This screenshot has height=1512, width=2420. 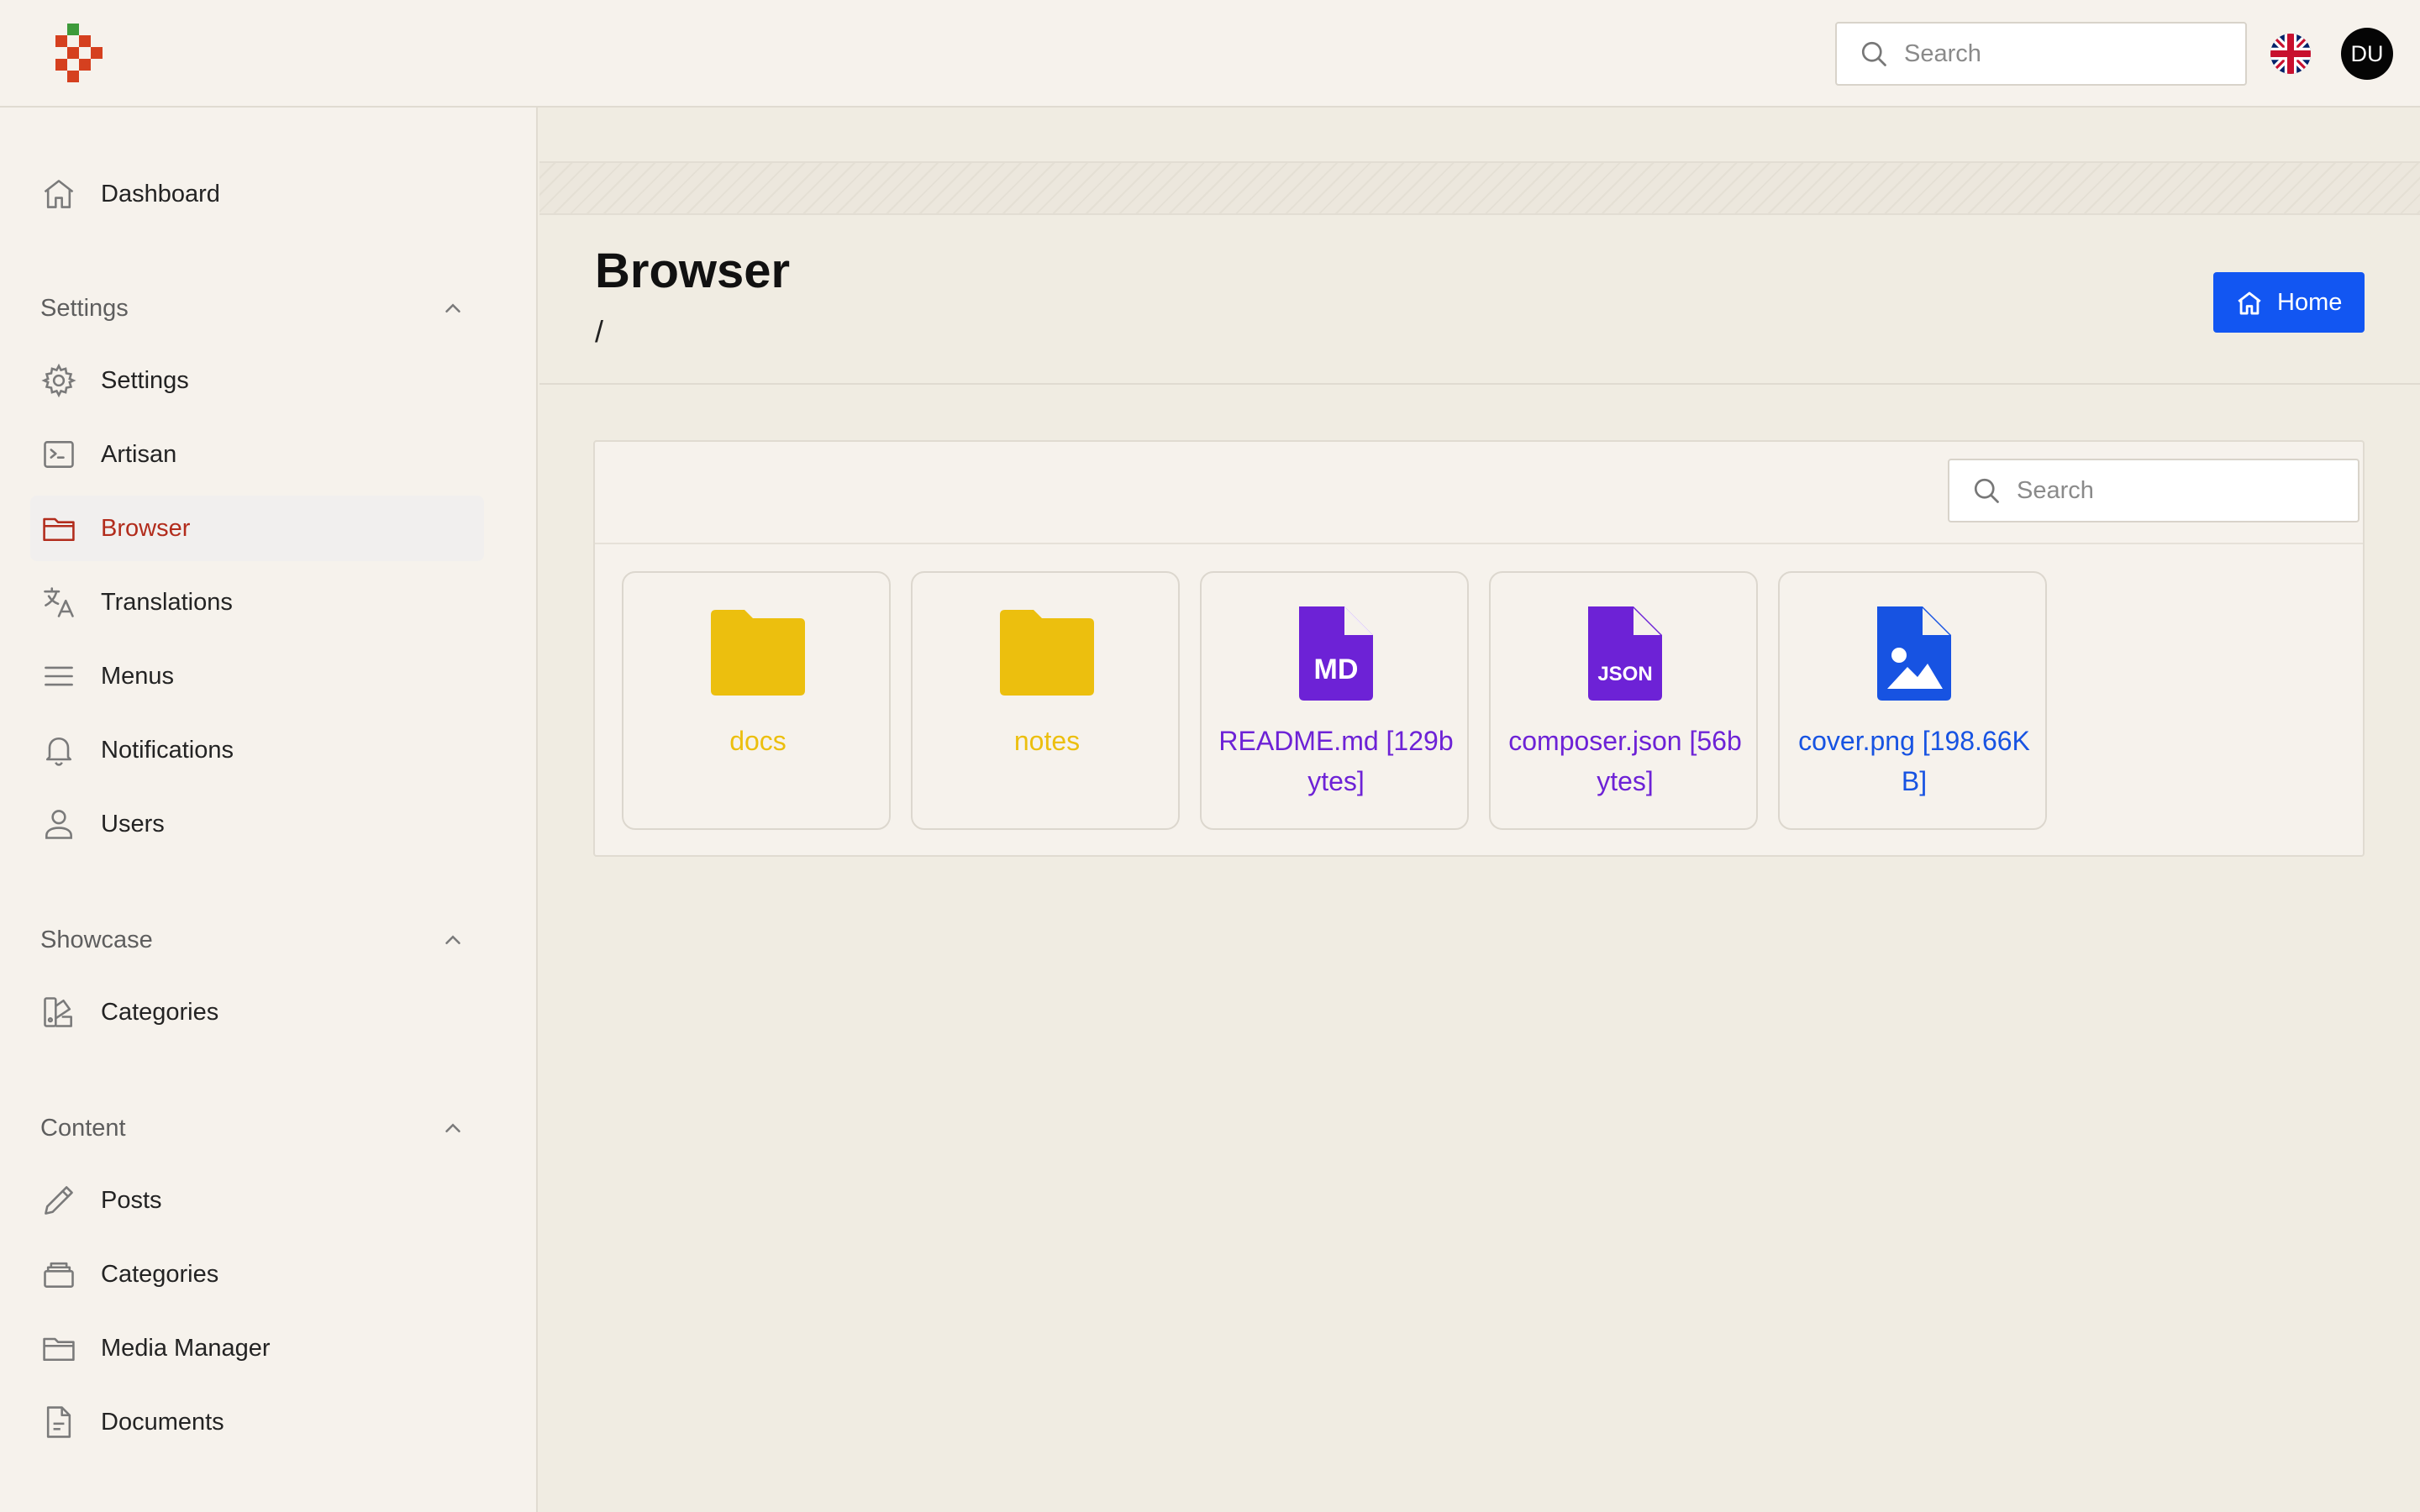 I want to click on sidebar-item-label: Menus, so click(x=138, y=676).